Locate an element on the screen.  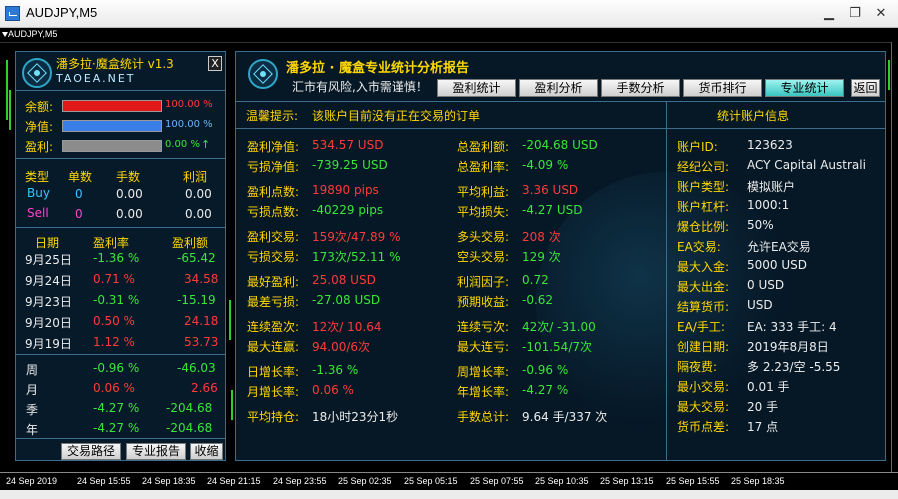
daily-date: 9月25日 is located at coordinates (48, 260).